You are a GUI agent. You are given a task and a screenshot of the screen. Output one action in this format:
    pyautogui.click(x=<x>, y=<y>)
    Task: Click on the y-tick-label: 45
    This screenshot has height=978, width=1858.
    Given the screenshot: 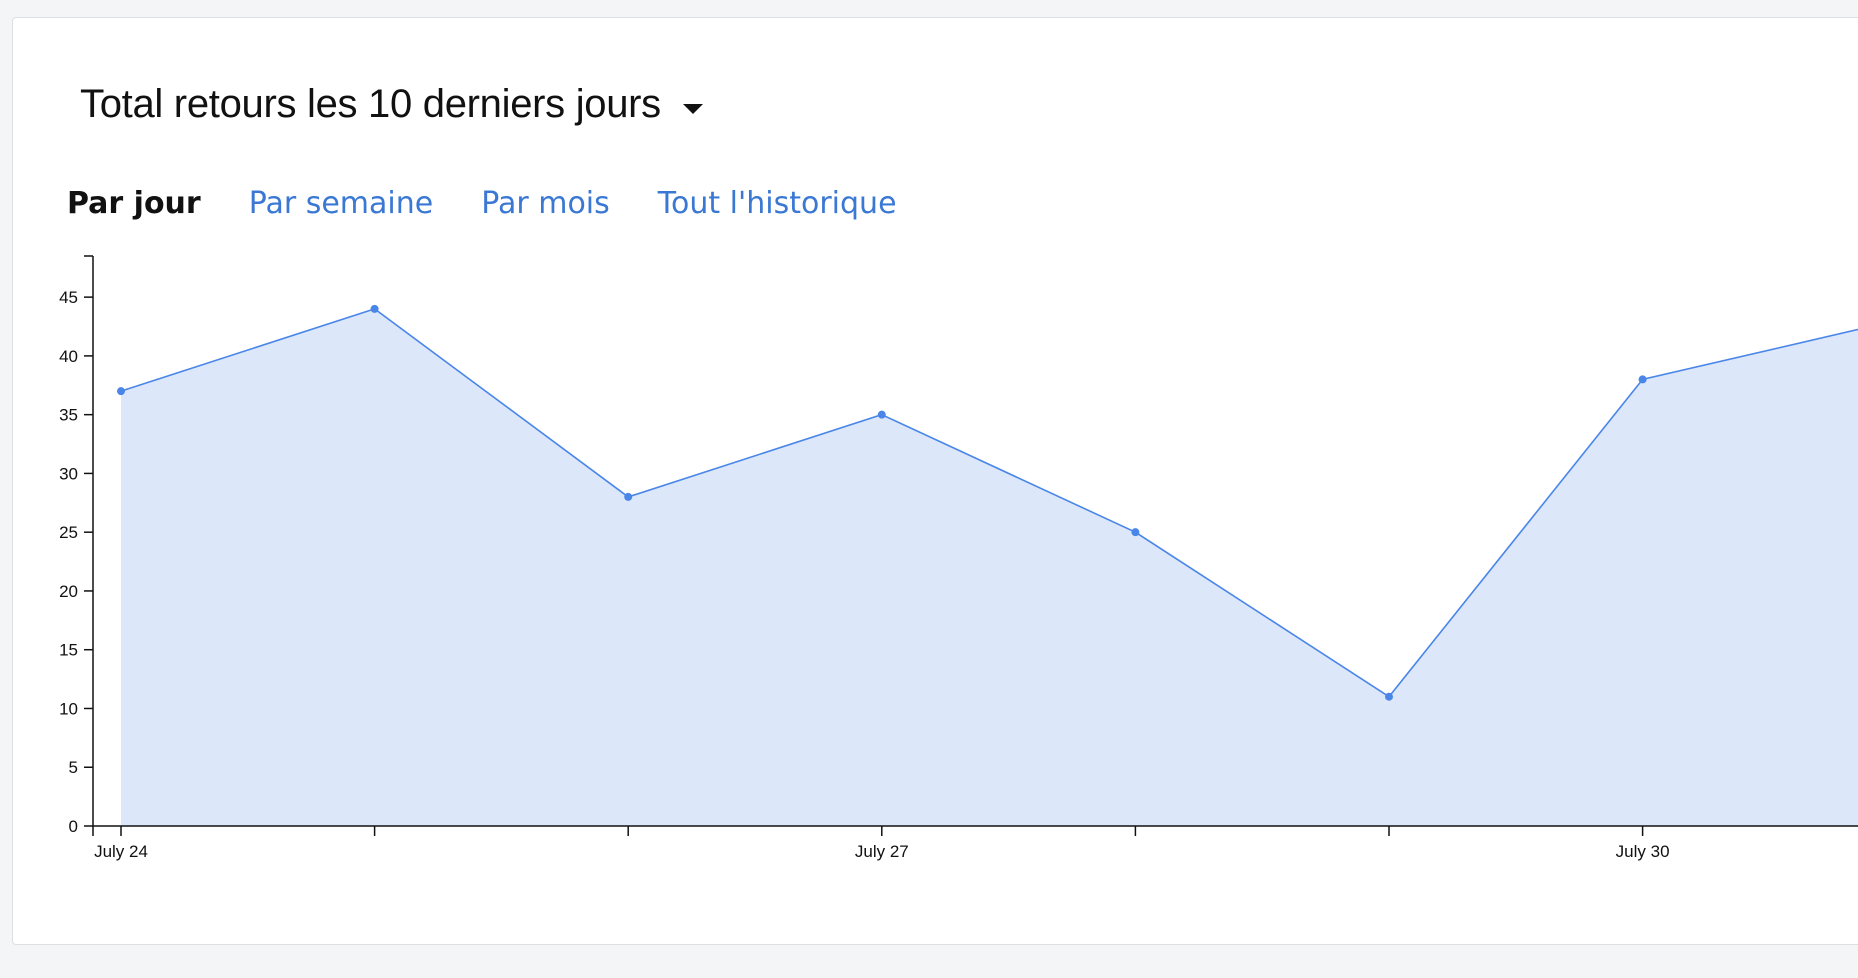 What is the action you would take?
    pyautogui.click(x=68, y=297)
    